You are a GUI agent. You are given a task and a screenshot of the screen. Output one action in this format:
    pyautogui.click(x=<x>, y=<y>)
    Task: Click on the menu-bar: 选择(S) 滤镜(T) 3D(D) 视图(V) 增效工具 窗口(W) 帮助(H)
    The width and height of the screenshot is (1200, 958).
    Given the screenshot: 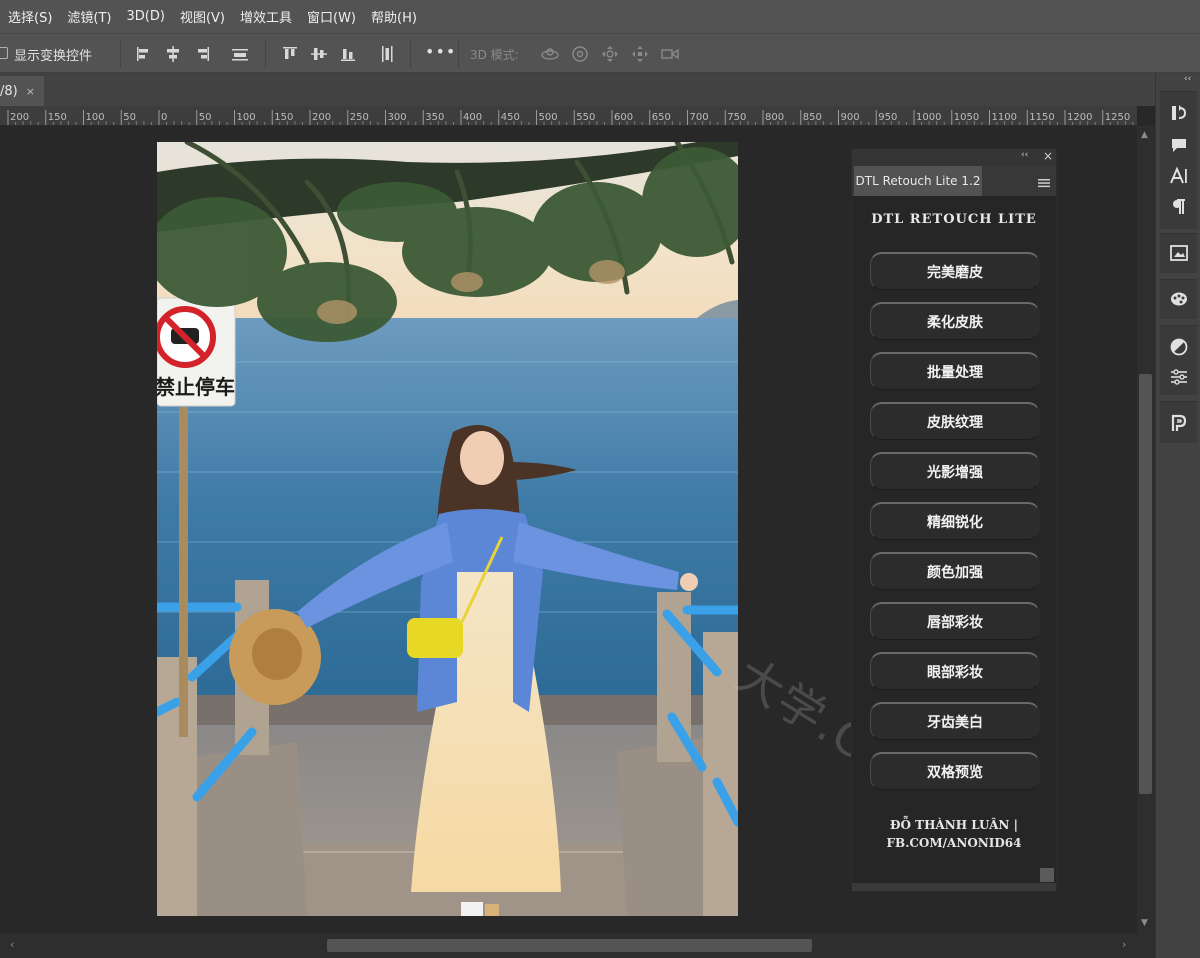 What is the action you would take?
    pyautogui.click(x=600, y=16)
    